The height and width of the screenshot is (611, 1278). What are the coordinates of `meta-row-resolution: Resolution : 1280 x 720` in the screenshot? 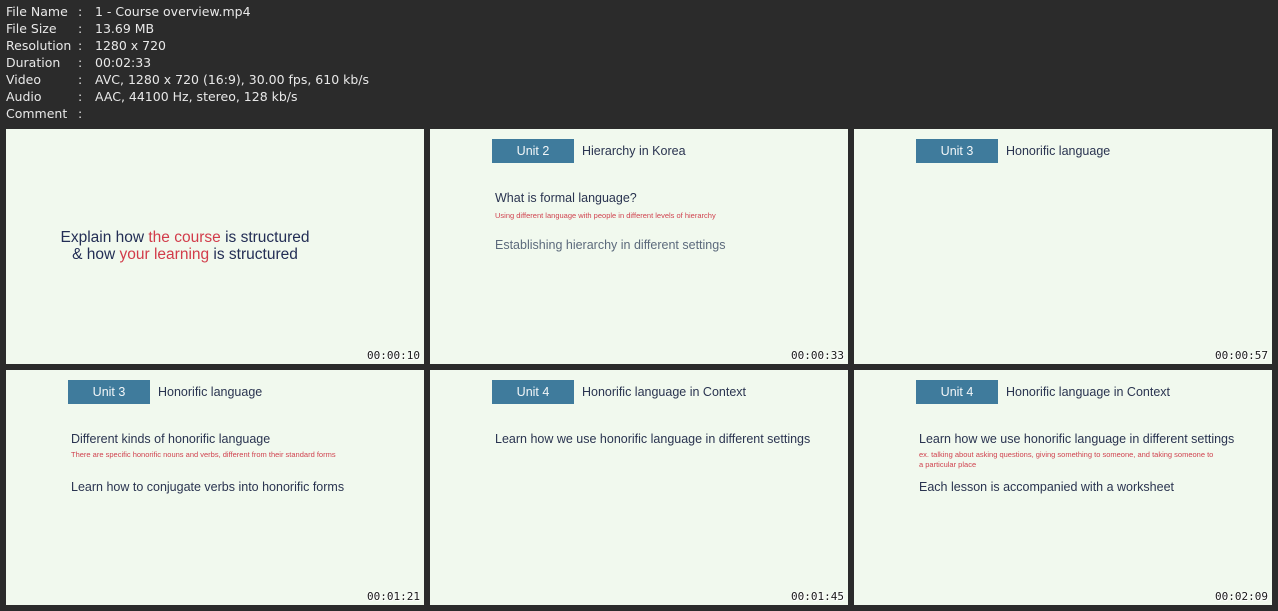 It's located at (187, 45).